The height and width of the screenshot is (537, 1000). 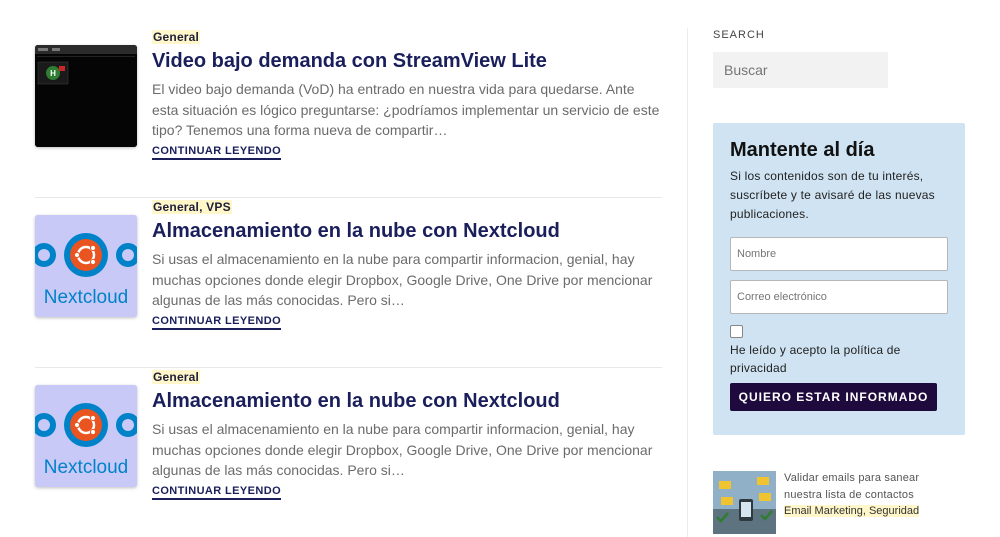 I want to click on streamview-screenshot-icon: H, so click(x=86, y=96).